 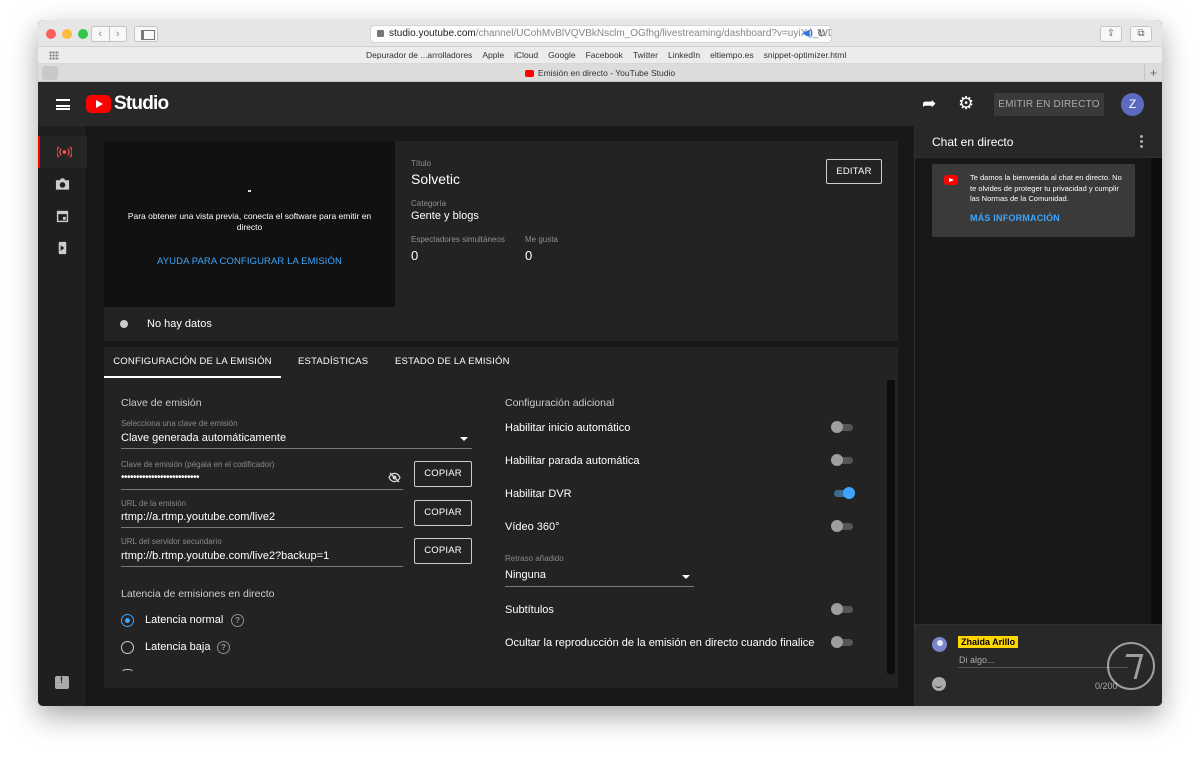 I want to click on rail-item-calendar, so click(x=62, y=216).